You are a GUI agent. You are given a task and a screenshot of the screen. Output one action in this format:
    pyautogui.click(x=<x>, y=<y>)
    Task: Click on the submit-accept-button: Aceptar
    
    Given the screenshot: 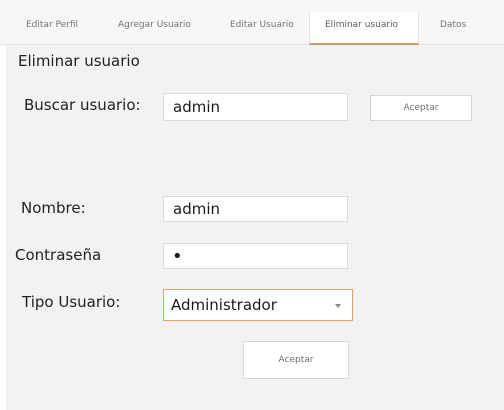 What is the action you would take?
    pyautogui.click(x=296, y=360)
    